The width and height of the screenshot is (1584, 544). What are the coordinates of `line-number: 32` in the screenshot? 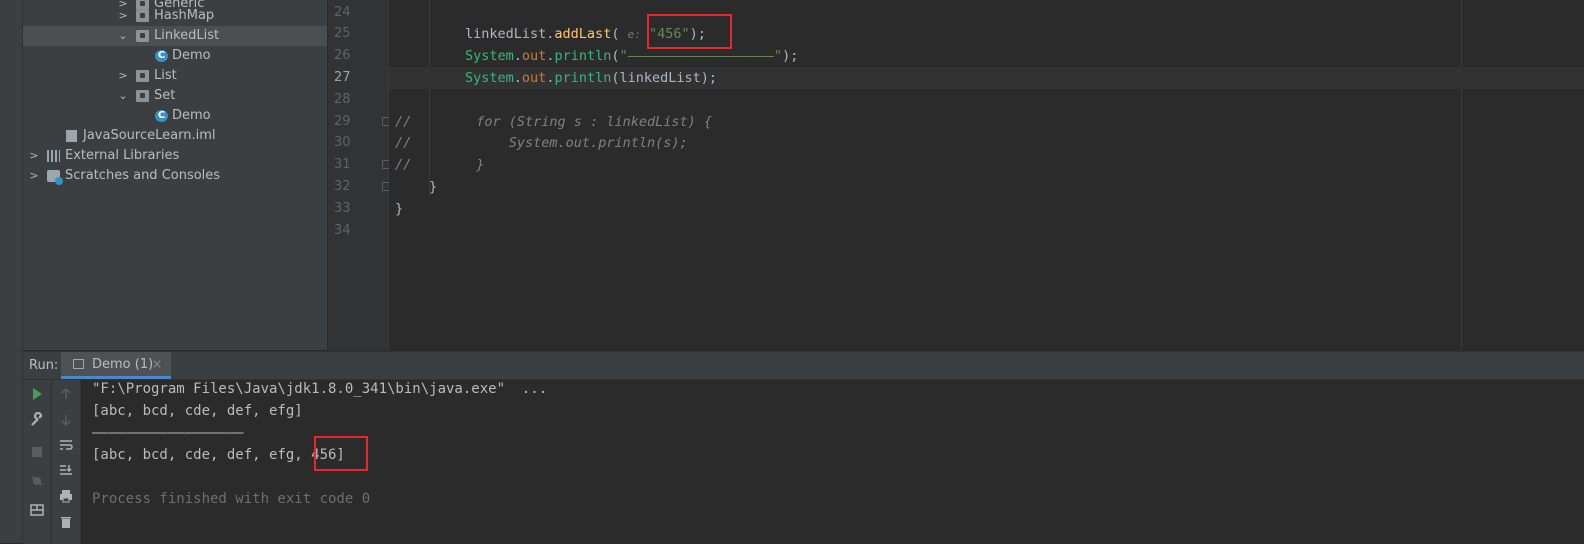 It's located at (342, 186).